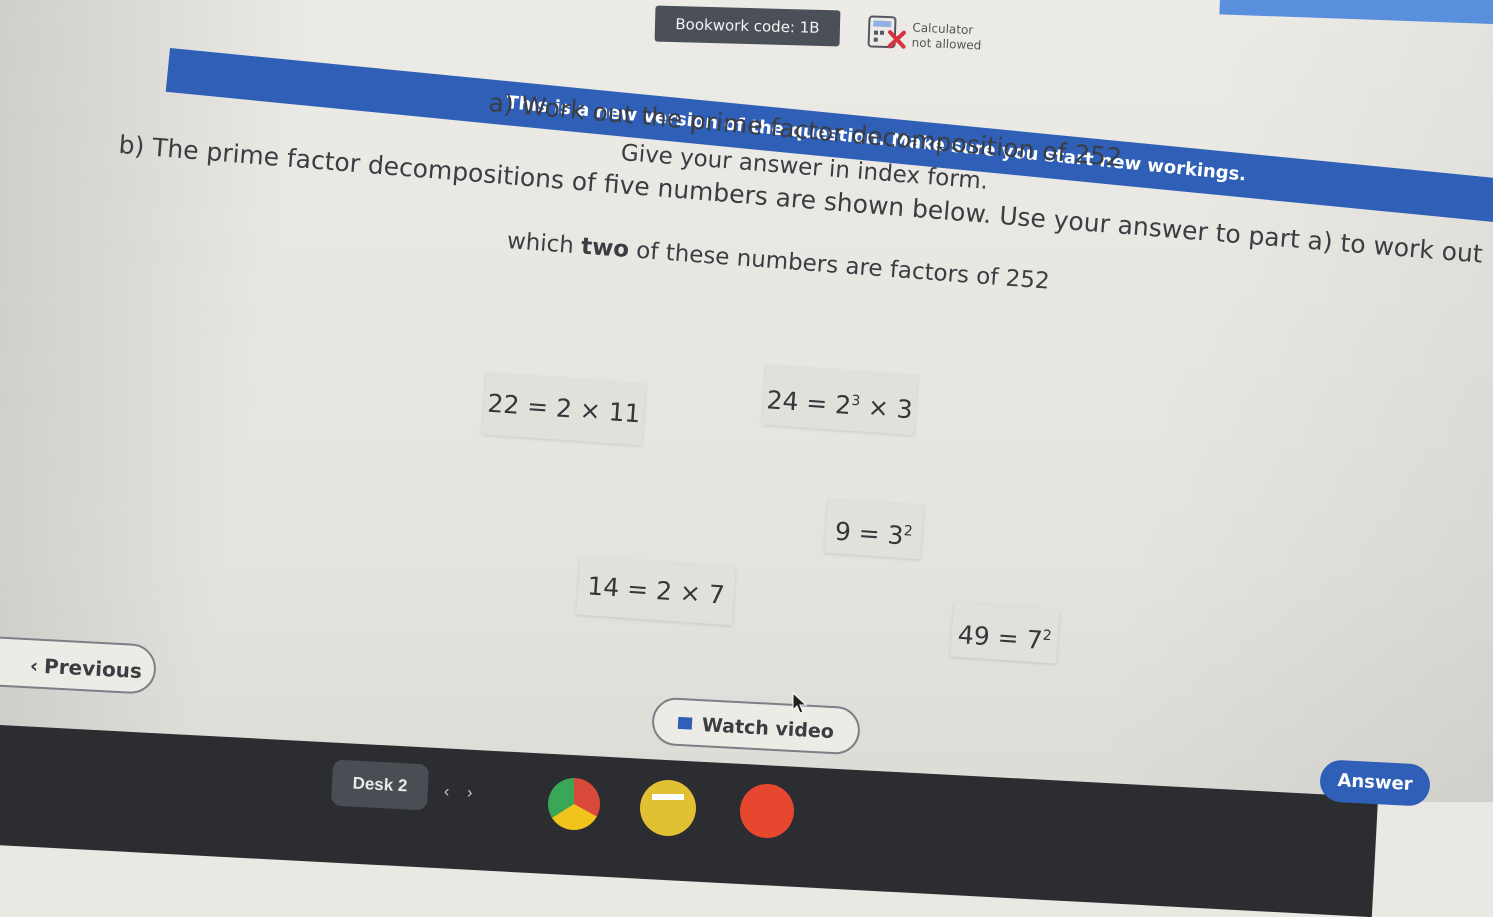 This screenshot has height=917, width=1493. I want to click on card-exponent: 3, so click(855, 401).